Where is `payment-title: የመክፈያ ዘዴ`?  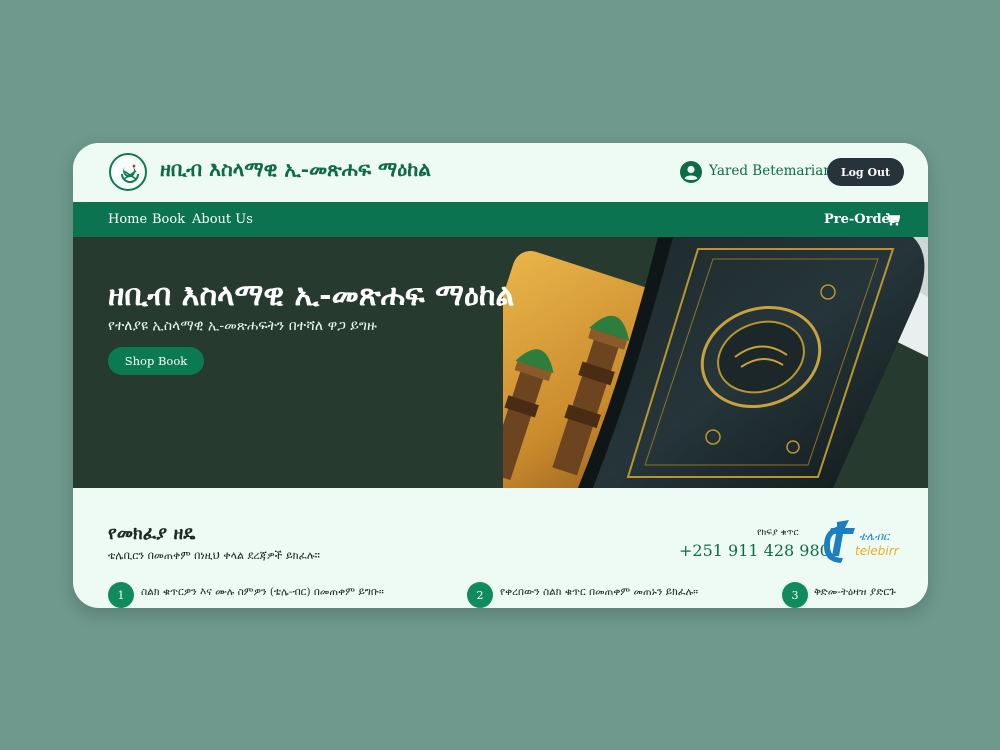 payment-title: የመክፈያ ዘዴ is located at coordinates (152, 533).